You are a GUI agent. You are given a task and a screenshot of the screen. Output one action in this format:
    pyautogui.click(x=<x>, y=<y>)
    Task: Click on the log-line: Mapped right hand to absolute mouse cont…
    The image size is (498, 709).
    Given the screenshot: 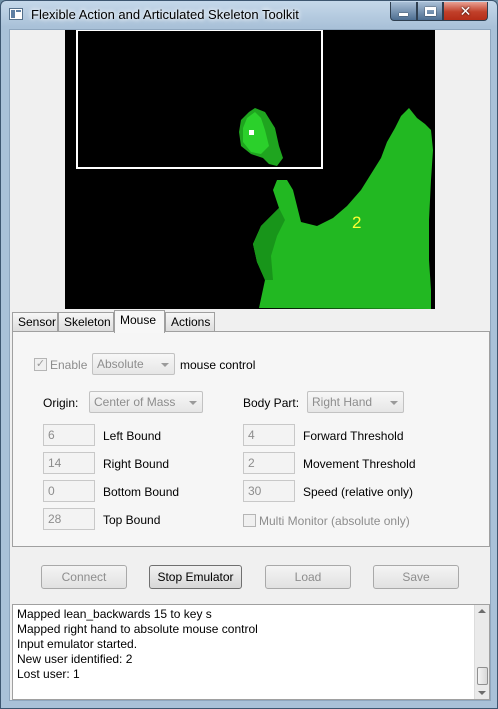 What is the action you would take?
    pyautogui.click(x=137, y=629)
    